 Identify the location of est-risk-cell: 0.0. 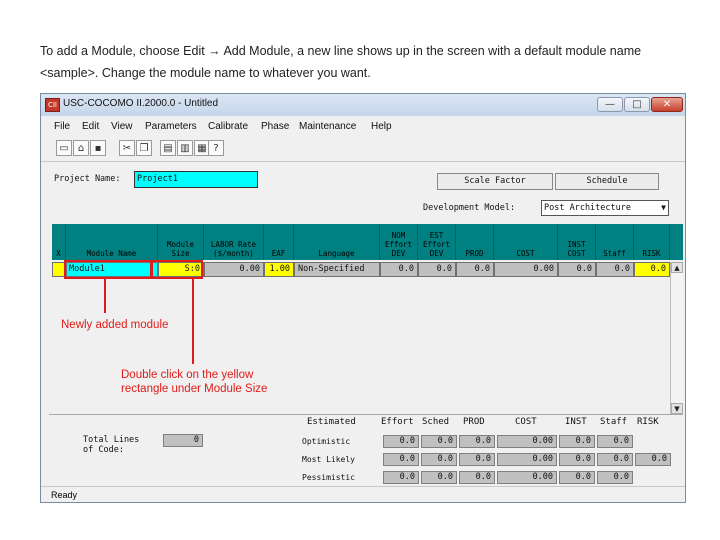
(653, 459).